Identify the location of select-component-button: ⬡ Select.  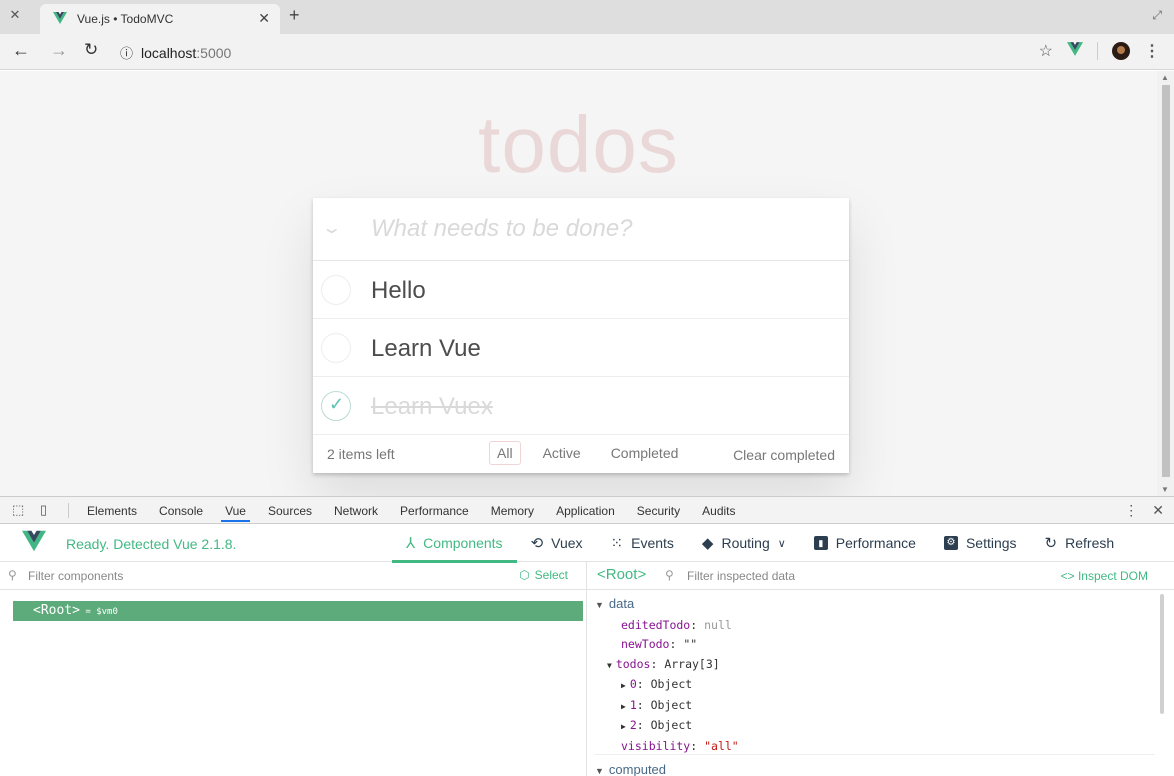
(543, 575).